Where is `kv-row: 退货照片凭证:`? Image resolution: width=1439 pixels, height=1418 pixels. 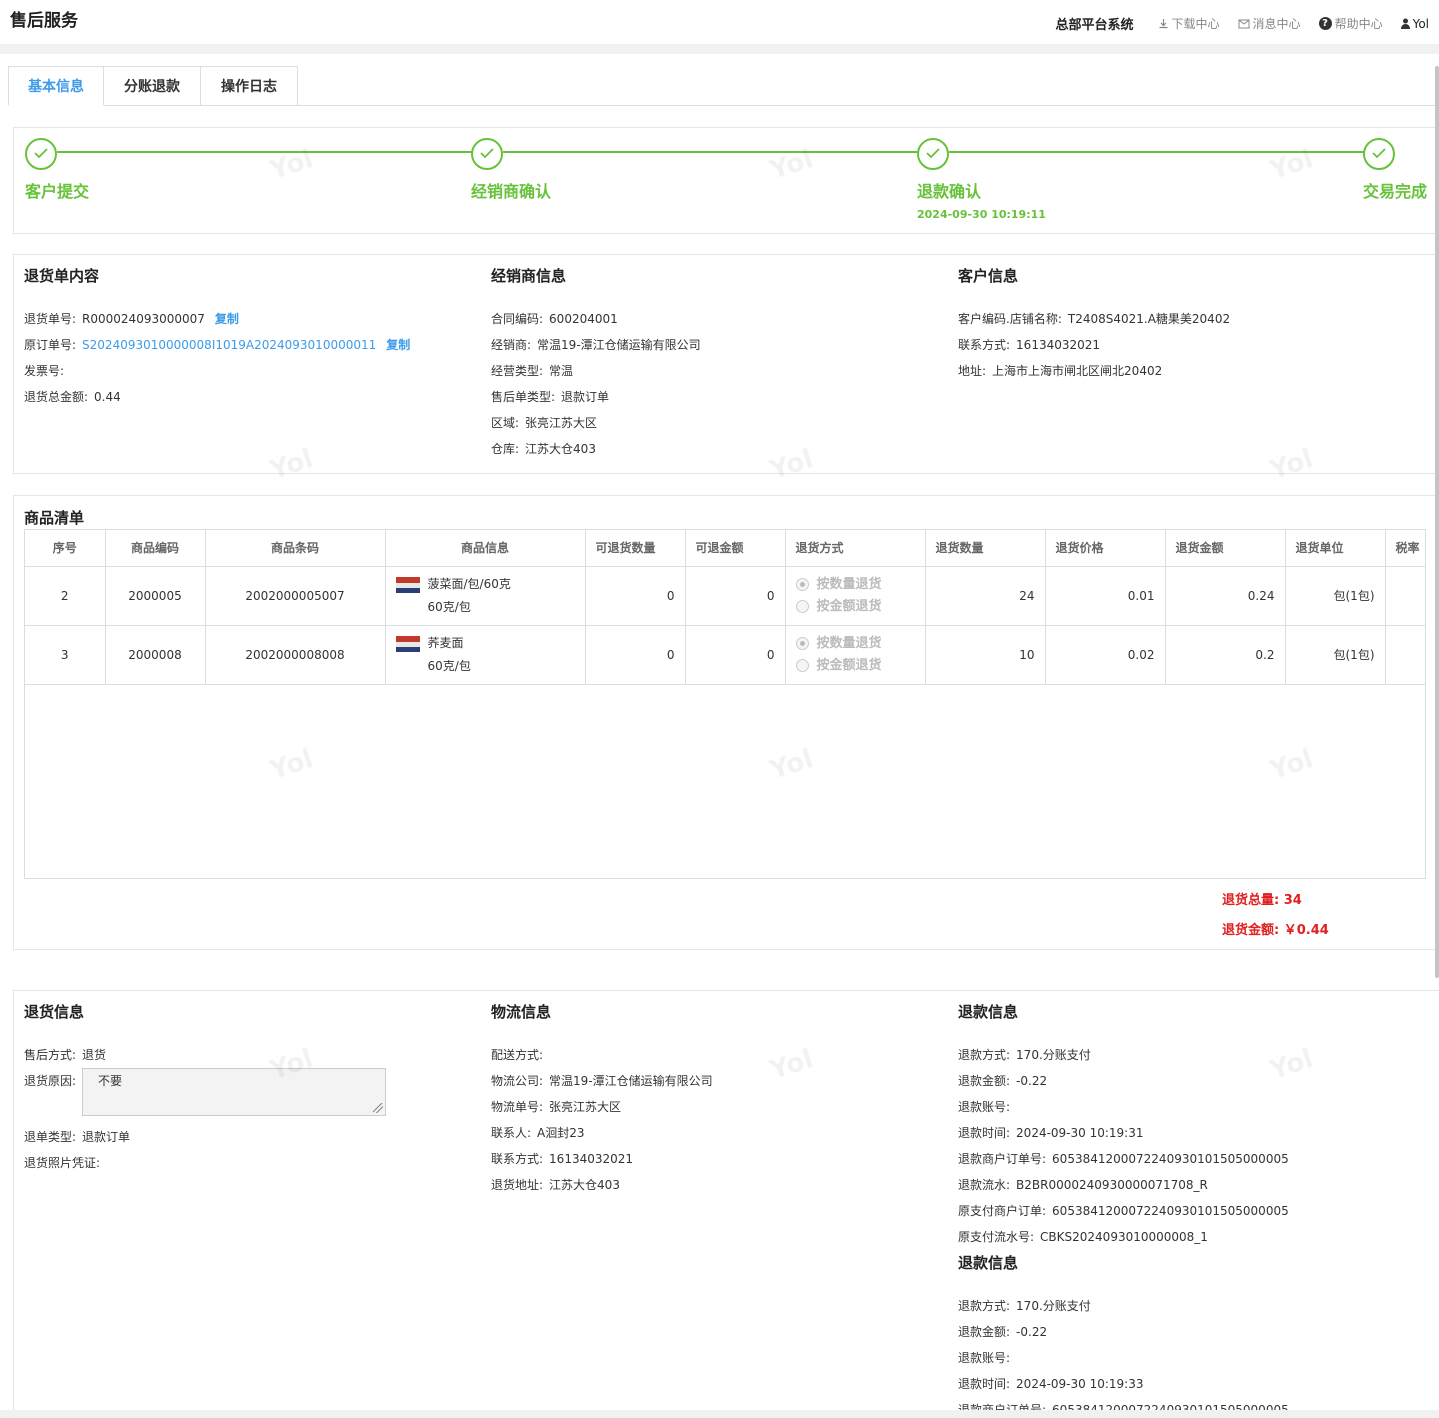 kv-row: 退货照片凭证: is located at coordinates (62, 1163).